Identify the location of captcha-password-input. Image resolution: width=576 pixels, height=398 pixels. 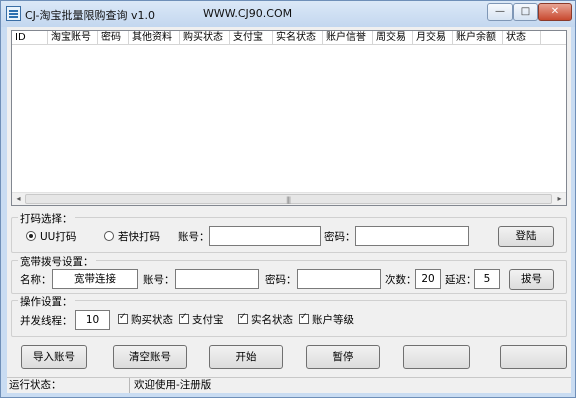
(412, 236).